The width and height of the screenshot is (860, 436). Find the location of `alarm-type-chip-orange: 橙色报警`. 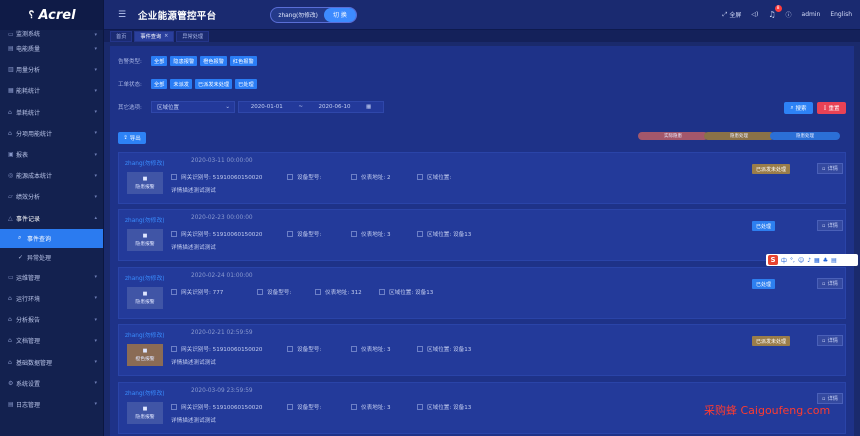

alarm-type-chip-orange: 橙色报警 is located at coordinates (213, 61).